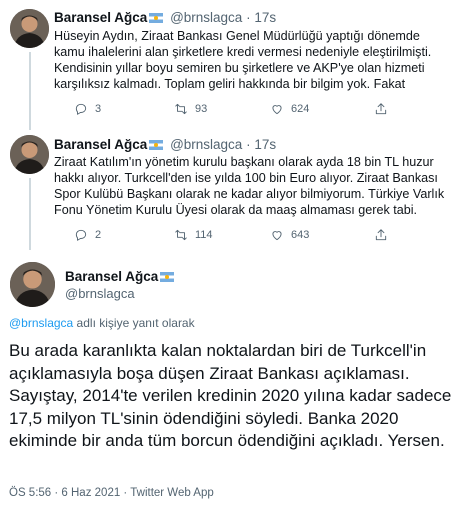 The image size is (465, 508). What do you see at coordinates (111, 493) in the screenshot?
I see `tweet-meta: ÖS 5:56 · 6 Haz 2021 · Twitter Web App` at bounding box center [111, 493].